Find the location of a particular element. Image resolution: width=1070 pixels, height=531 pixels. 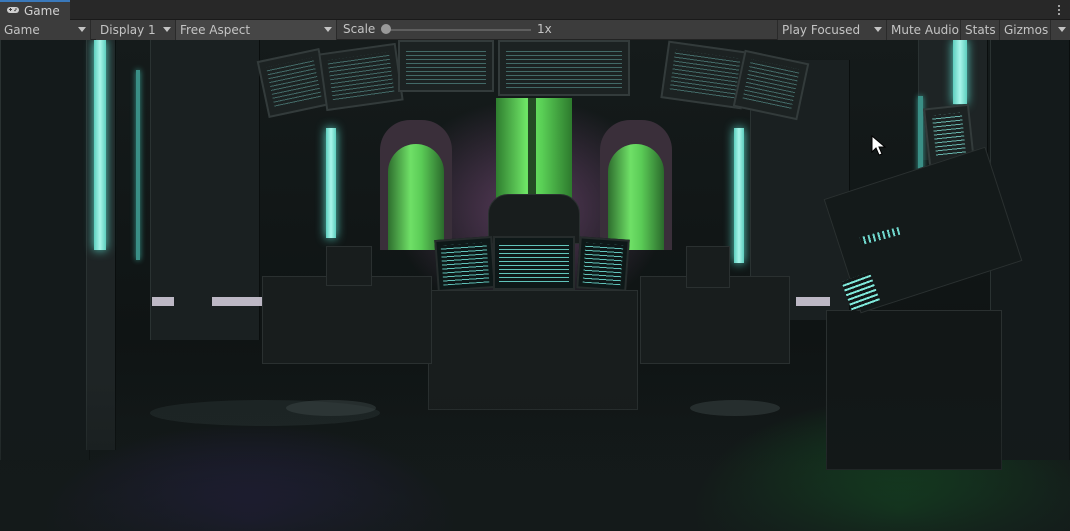

stats-label: Stats is located at coordinates (980, 30).